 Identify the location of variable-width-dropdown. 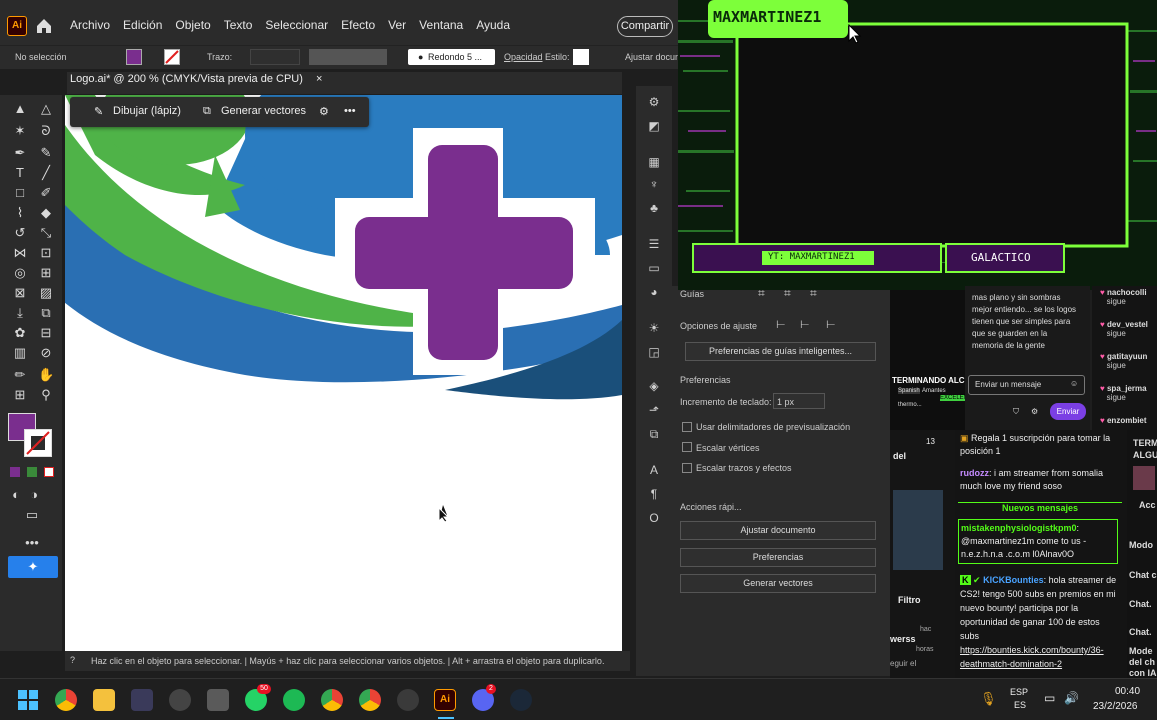
(348, 57).